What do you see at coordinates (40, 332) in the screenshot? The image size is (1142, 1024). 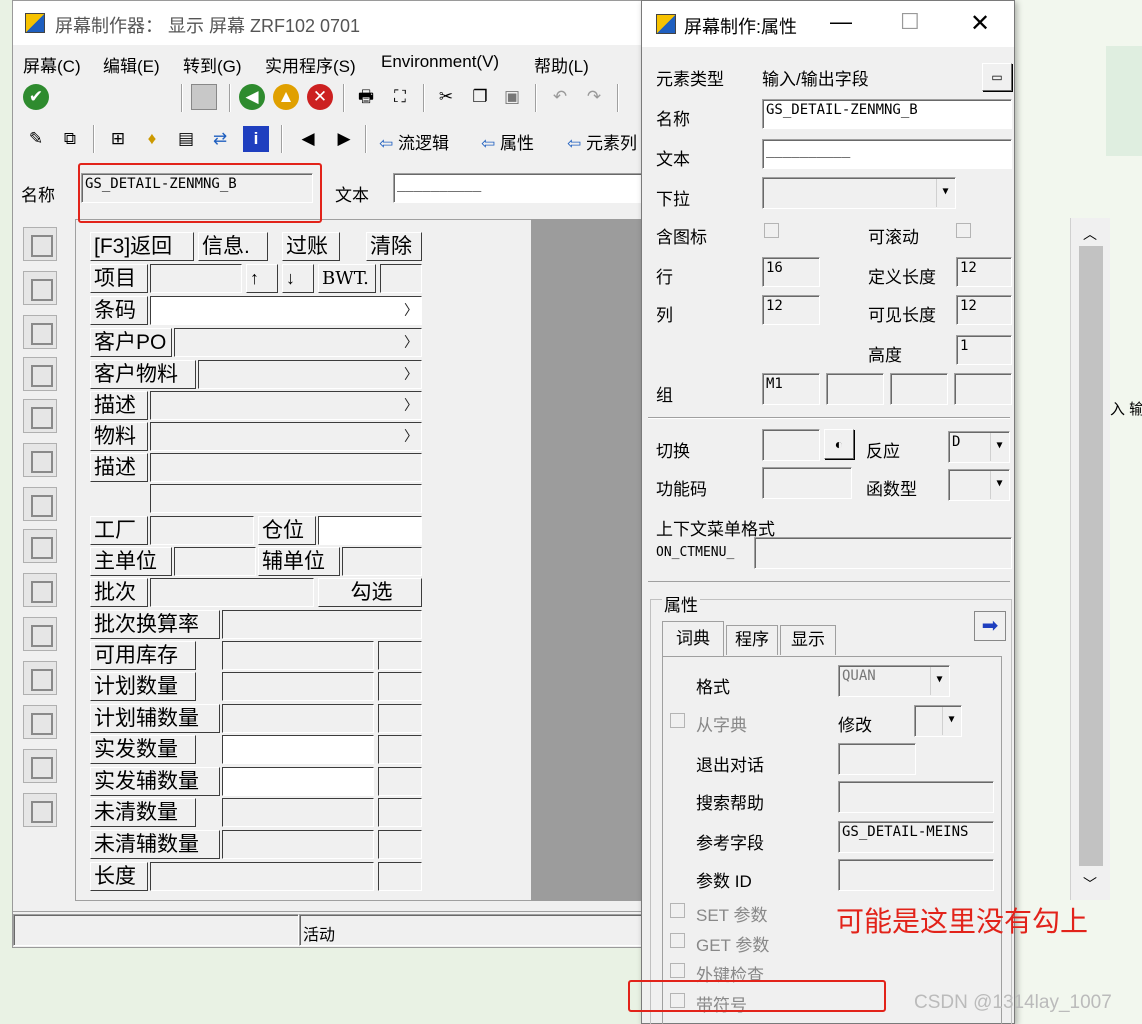 I see `inputfield-tool` at bounding box center [40, 332].